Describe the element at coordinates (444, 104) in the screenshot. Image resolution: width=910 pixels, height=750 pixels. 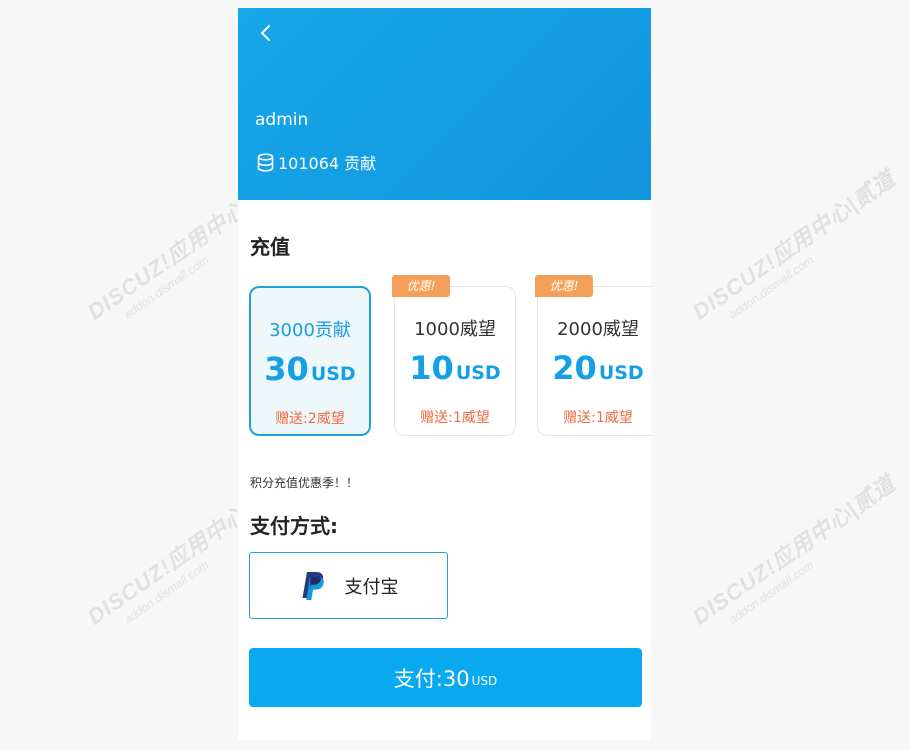
I see `profile-header: admin 101064 贡献` at that location.